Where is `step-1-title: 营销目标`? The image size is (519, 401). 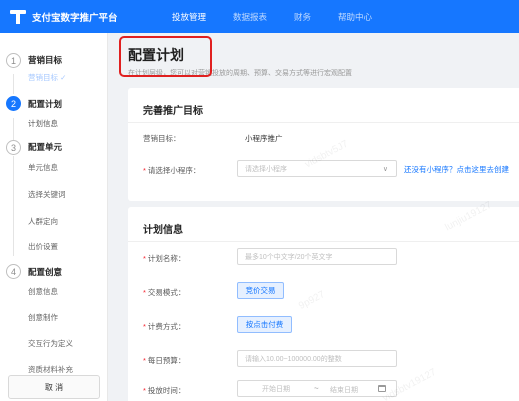 step-1-title: 营销目标 is located at coordinates (45, 60).